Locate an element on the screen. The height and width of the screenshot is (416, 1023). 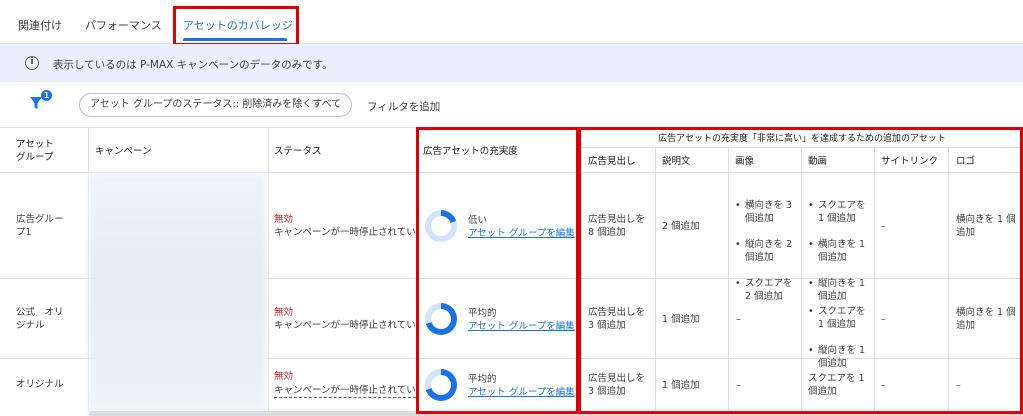
tab-performance: パフォーマンス is located at coordinates (123, 25).